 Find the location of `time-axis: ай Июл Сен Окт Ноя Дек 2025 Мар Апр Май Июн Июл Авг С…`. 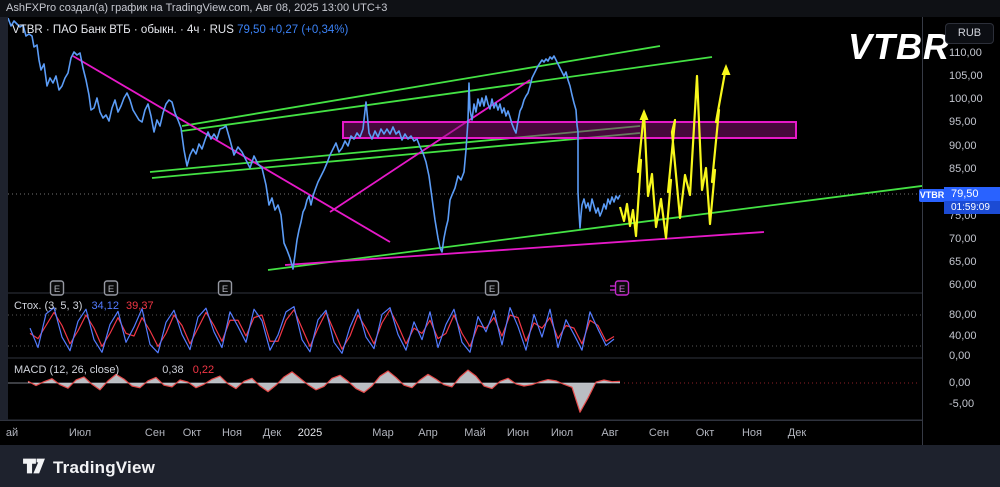

time-axis: ай Июл Сен Окт Ноя Дек 2025 Мар Апр Май Июн Июл Авг С… is located at coordinates (461, 433).